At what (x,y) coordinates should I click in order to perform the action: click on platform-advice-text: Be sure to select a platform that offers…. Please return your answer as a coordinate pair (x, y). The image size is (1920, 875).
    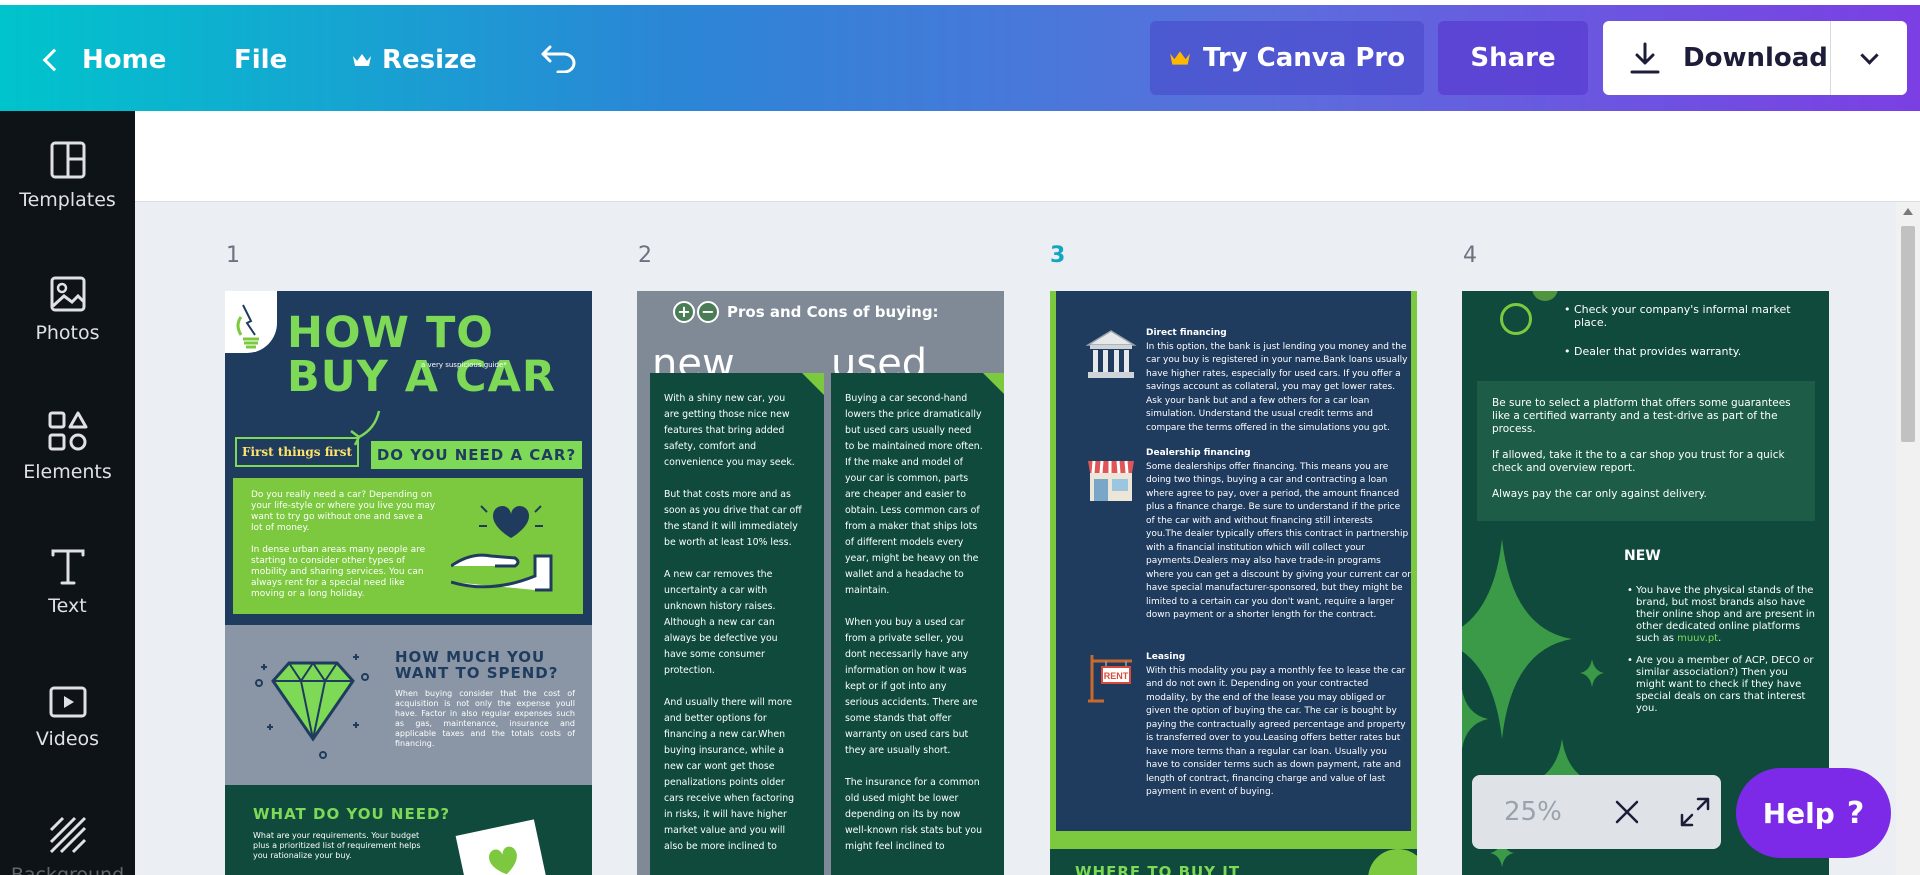
    Looking at the image, I should click on (1641, 448).